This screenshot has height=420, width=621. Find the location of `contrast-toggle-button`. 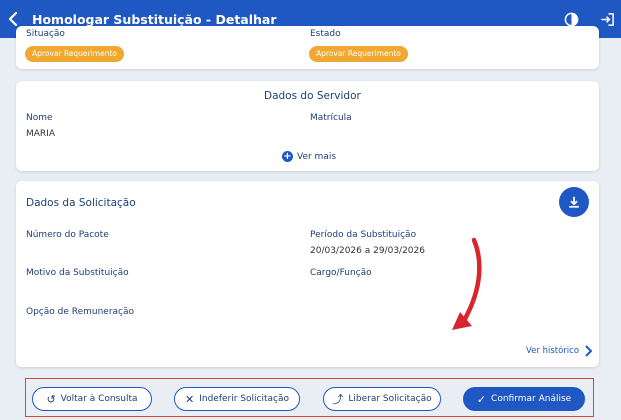

contrast-toggle-button is located at coordinates (571, 19).